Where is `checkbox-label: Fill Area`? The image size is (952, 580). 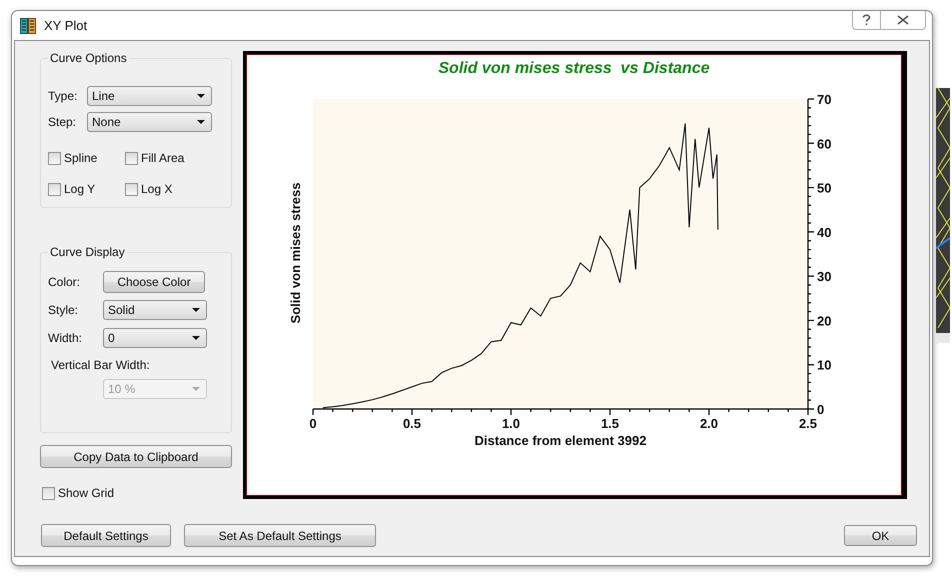
checkbox-label: Fill Area is located at coordinates (162, 158).